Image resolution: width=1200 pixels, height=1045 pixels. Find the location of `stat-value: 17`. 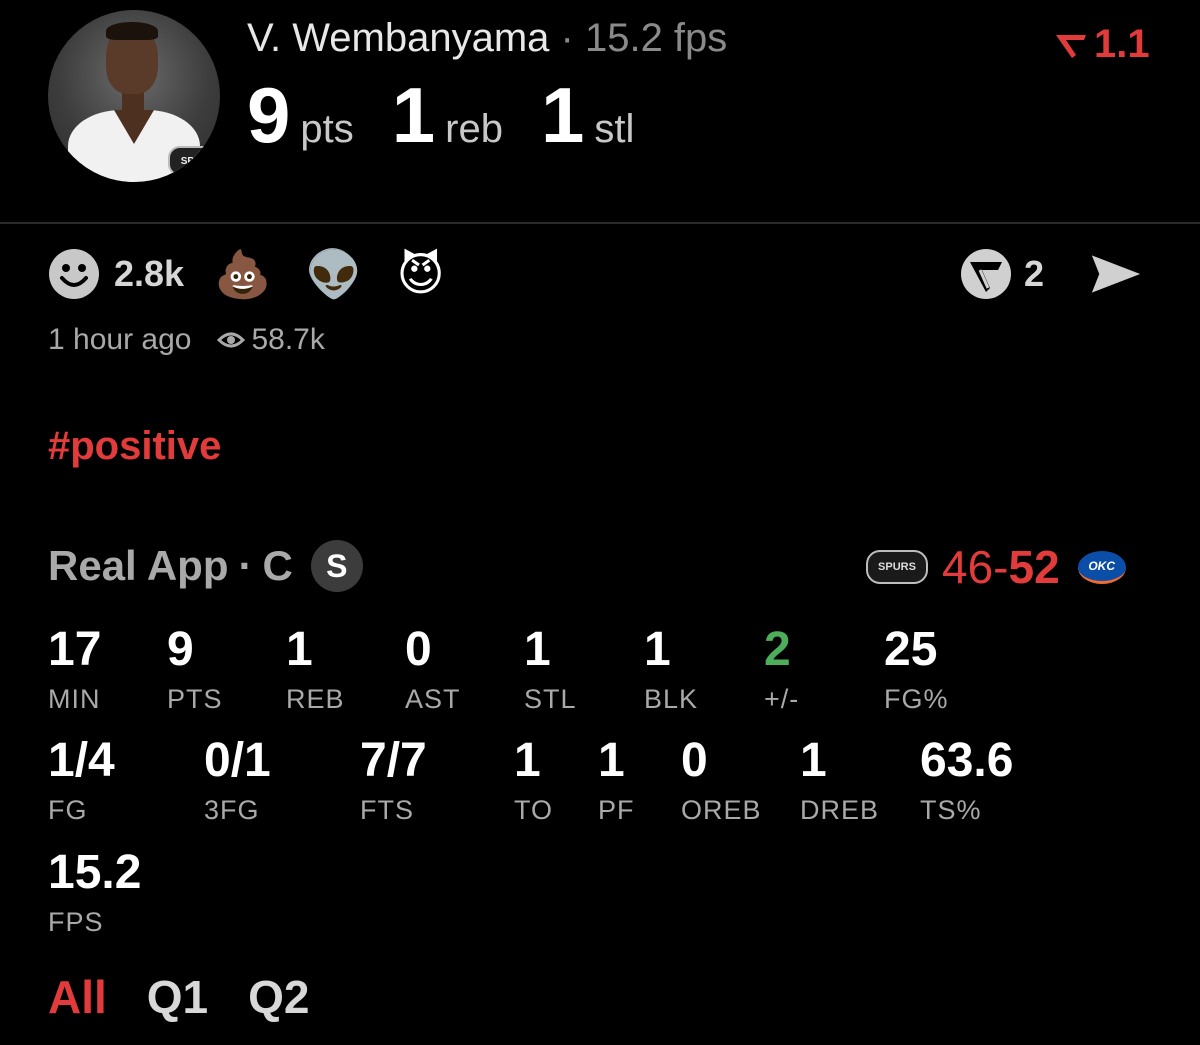

stat-value: 17 is located at coordinates (75, 649).